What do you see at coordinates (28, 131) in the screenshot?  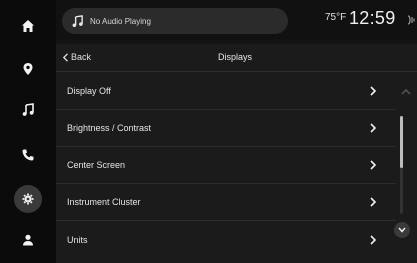 I see `nav-rail` at bounding box center [28, 131].